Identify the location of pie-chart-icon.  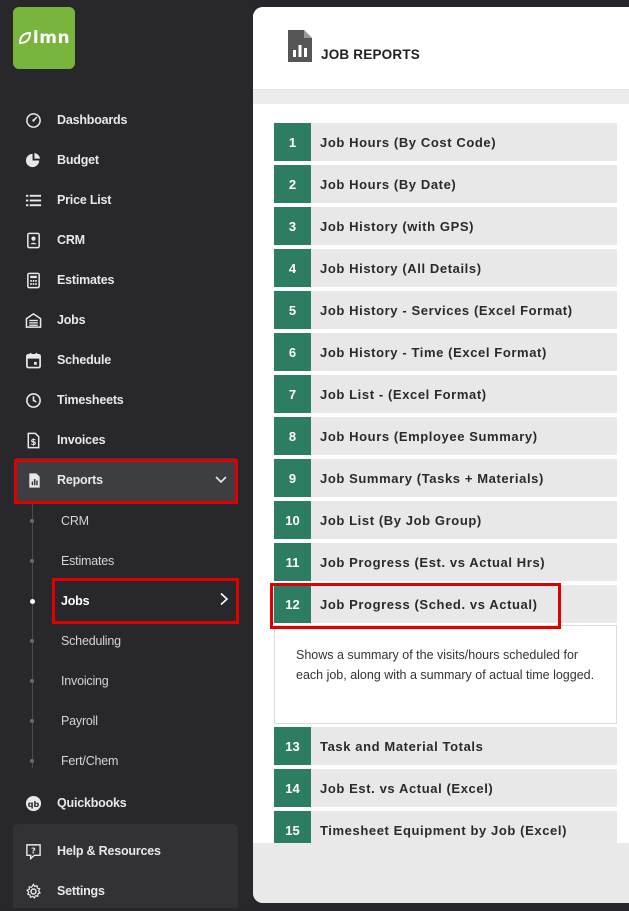
(33, 160).